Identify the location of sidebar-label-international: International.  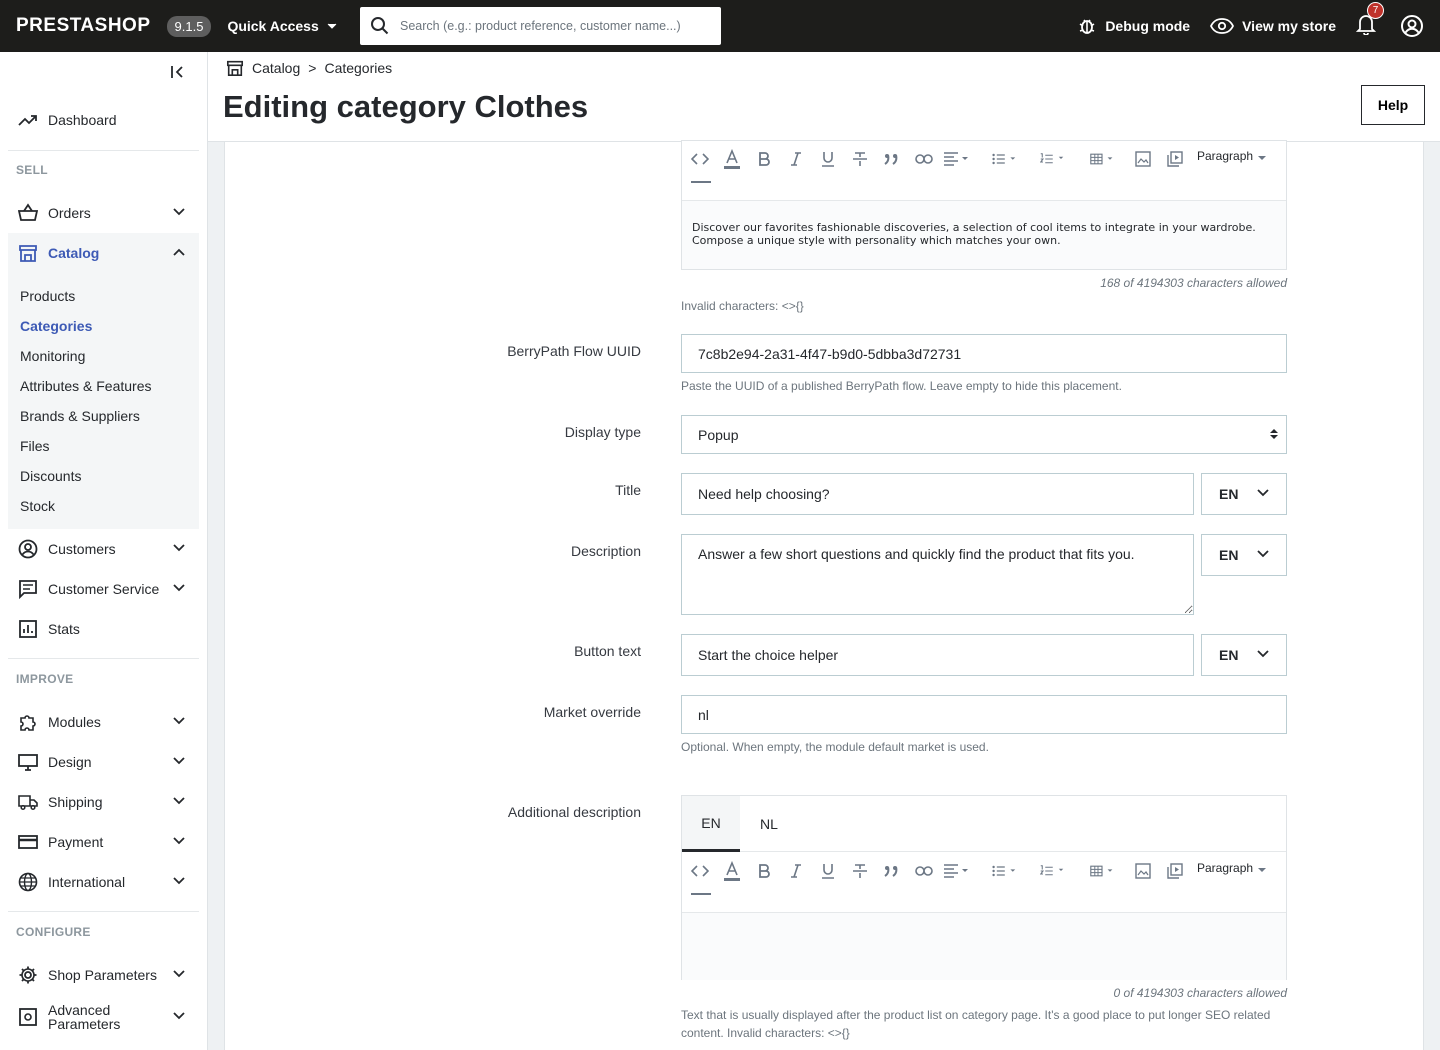
(87, 882).